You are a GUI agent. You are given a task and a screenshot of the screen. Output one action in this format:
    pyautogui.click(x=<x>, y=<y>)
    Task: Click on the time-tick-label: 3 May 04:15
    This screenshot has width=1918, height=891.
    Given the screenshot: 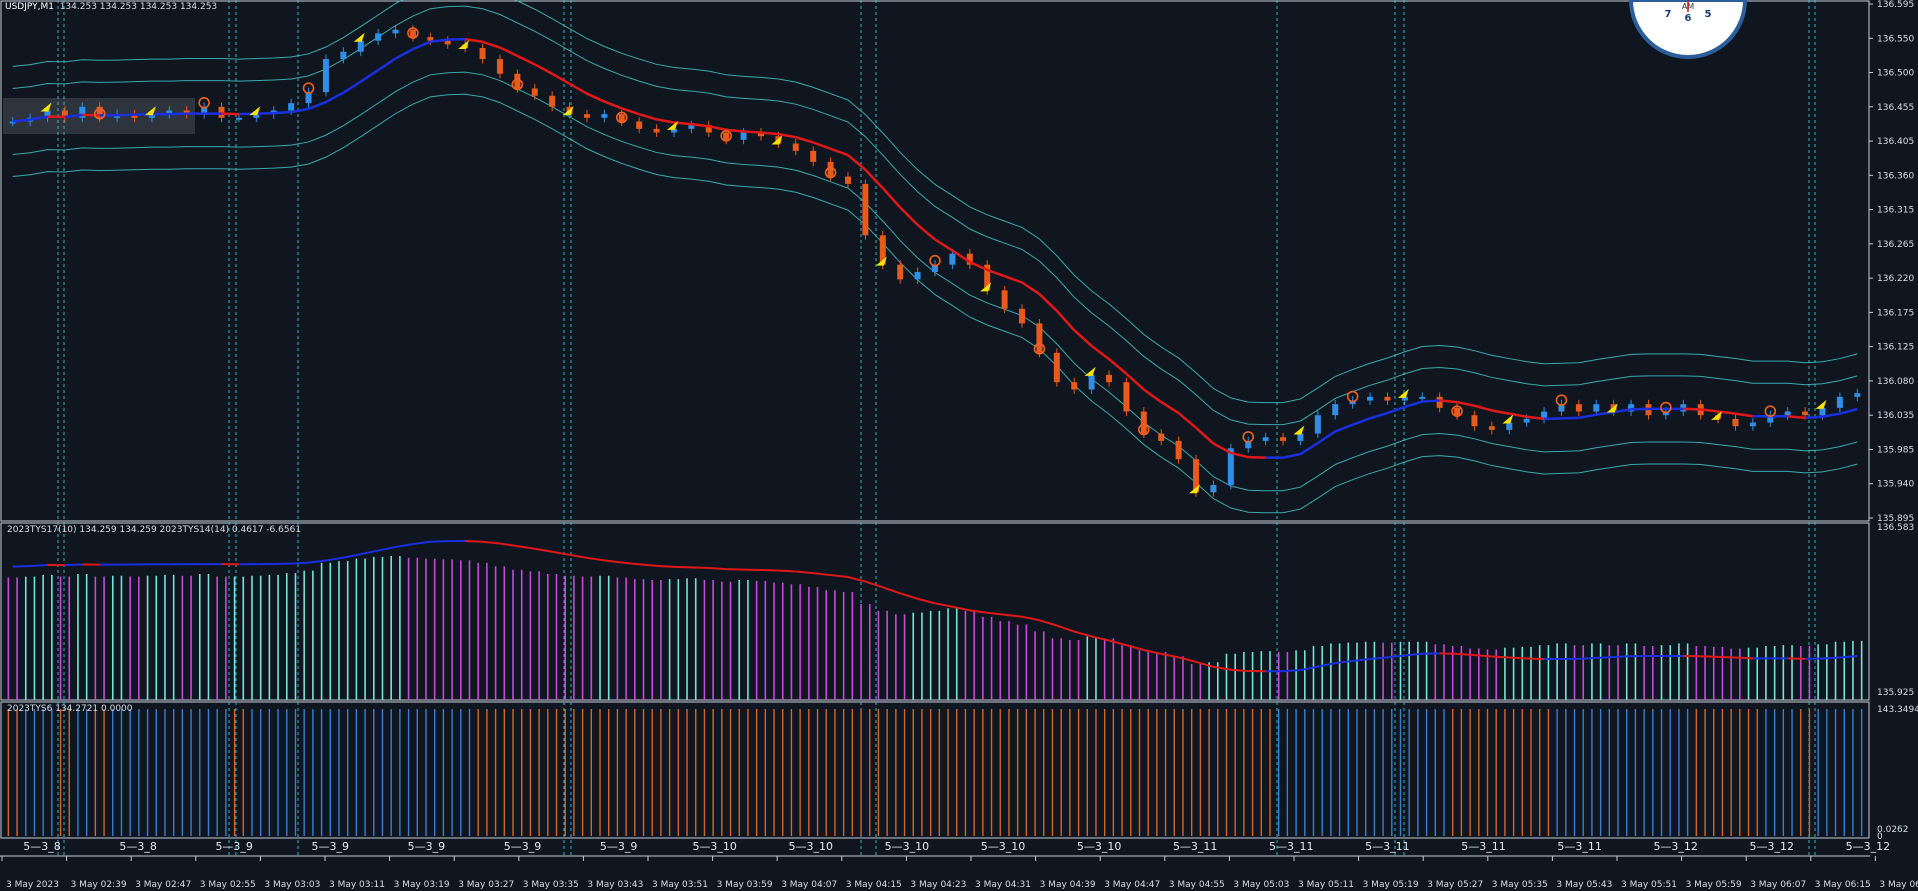 What is the action you would take?
    pyautogui.click(x=874, y=885)
    